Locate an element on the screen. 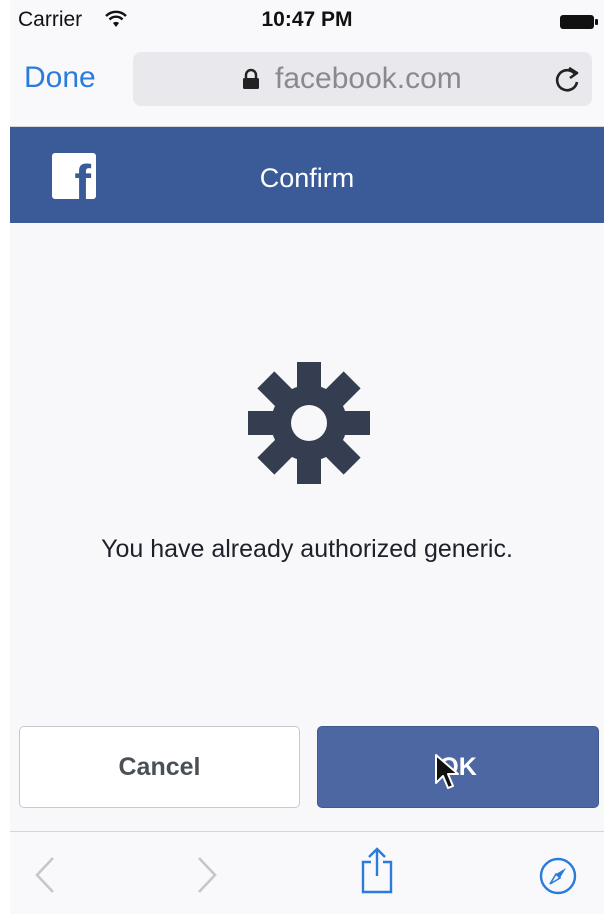  address-field: facebook.com is located at coordinates (362, 79).